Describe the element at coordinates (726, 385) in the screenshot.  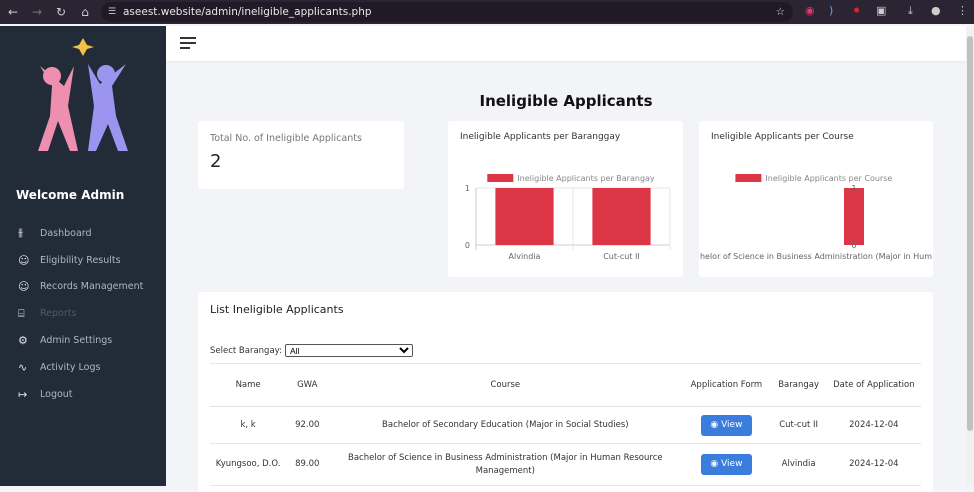
I see `column-header: Application Form` at that location.